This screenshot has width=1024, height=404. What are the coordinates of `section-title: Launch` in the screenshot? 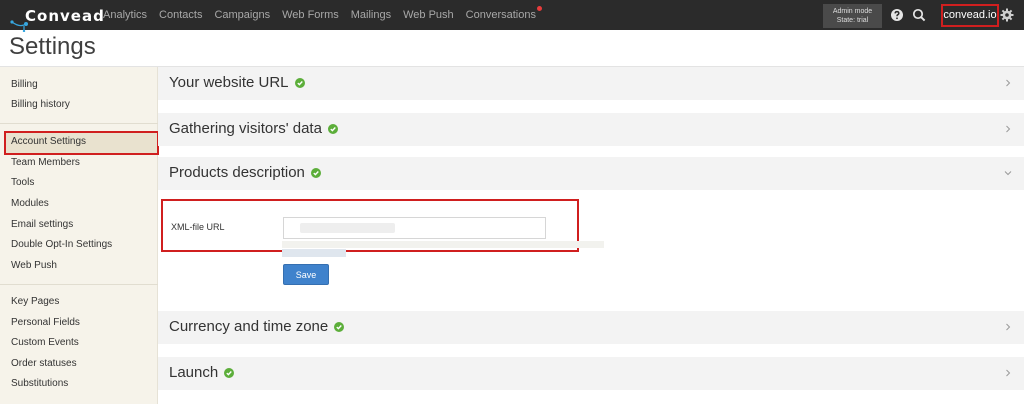 It's located at (202, 372).